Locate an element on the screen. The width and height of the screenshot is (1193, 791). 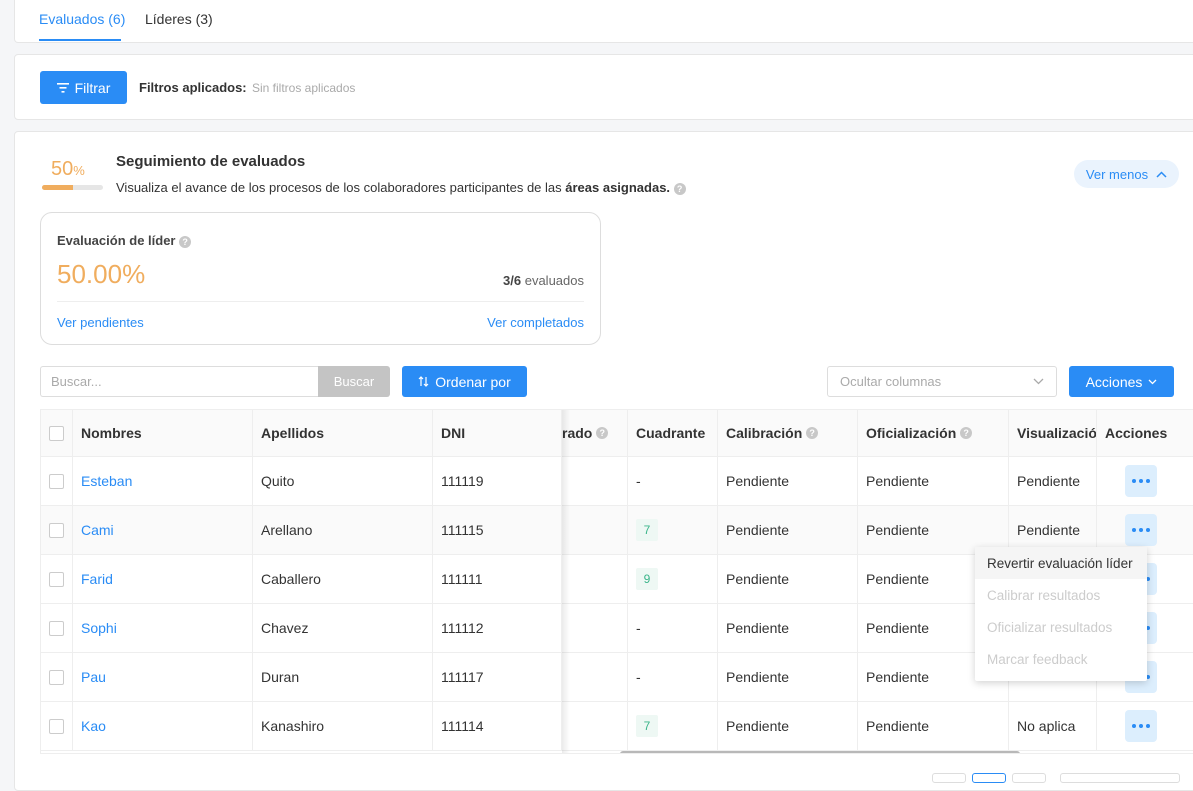
pagination-page-current is located at coordinates (989, 778).